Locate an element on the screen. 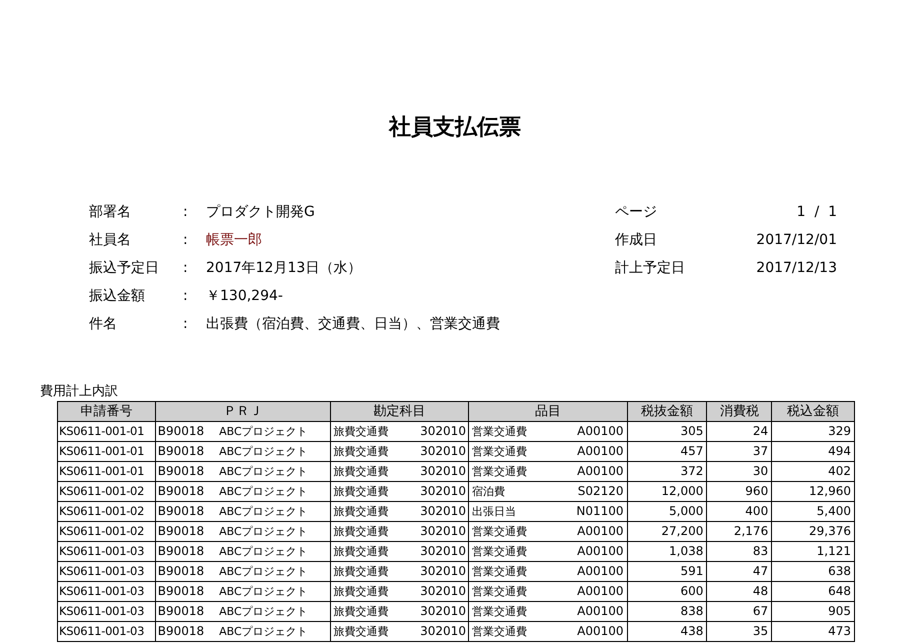 The image size is (900, 644). table-cell-text: 35 is located at coordinates (760, 631).